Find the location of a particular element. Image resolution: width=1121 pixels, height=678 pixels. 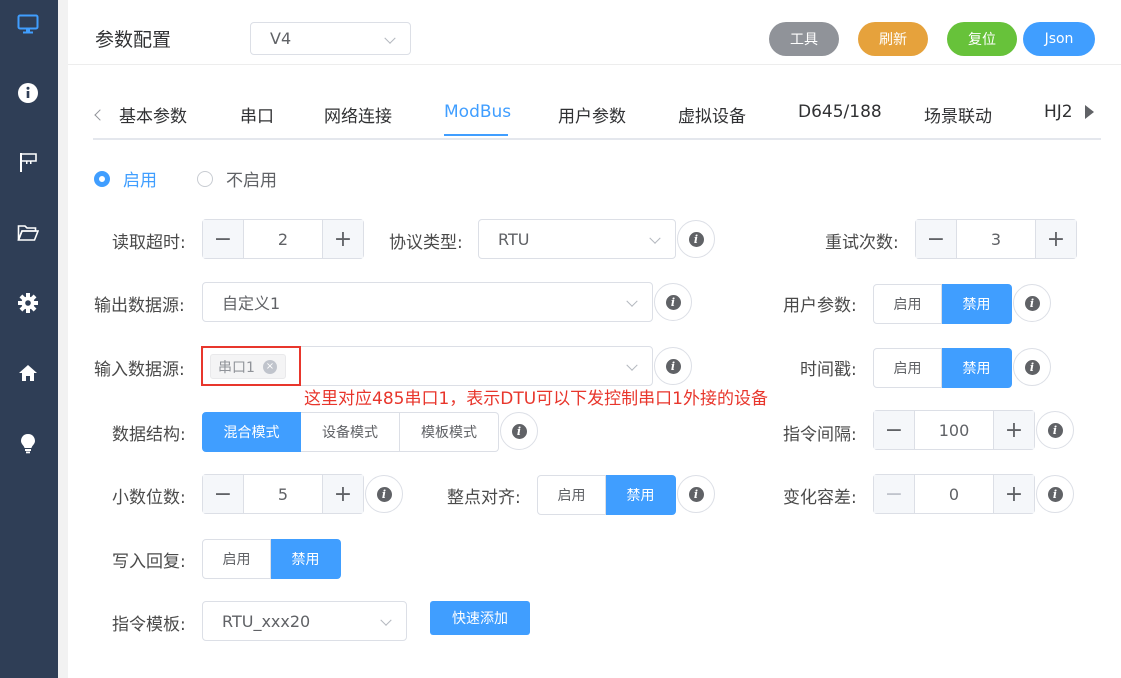

user-params-label: 用户参数: is located at coordinates (820, 306).